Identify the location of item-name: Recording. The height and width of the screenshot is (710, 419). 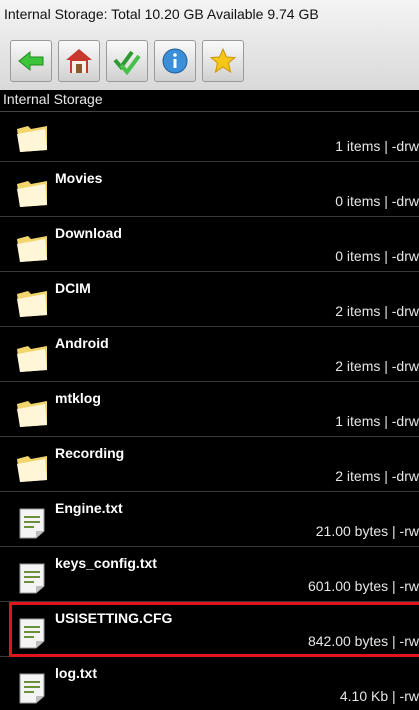
(90, 453).